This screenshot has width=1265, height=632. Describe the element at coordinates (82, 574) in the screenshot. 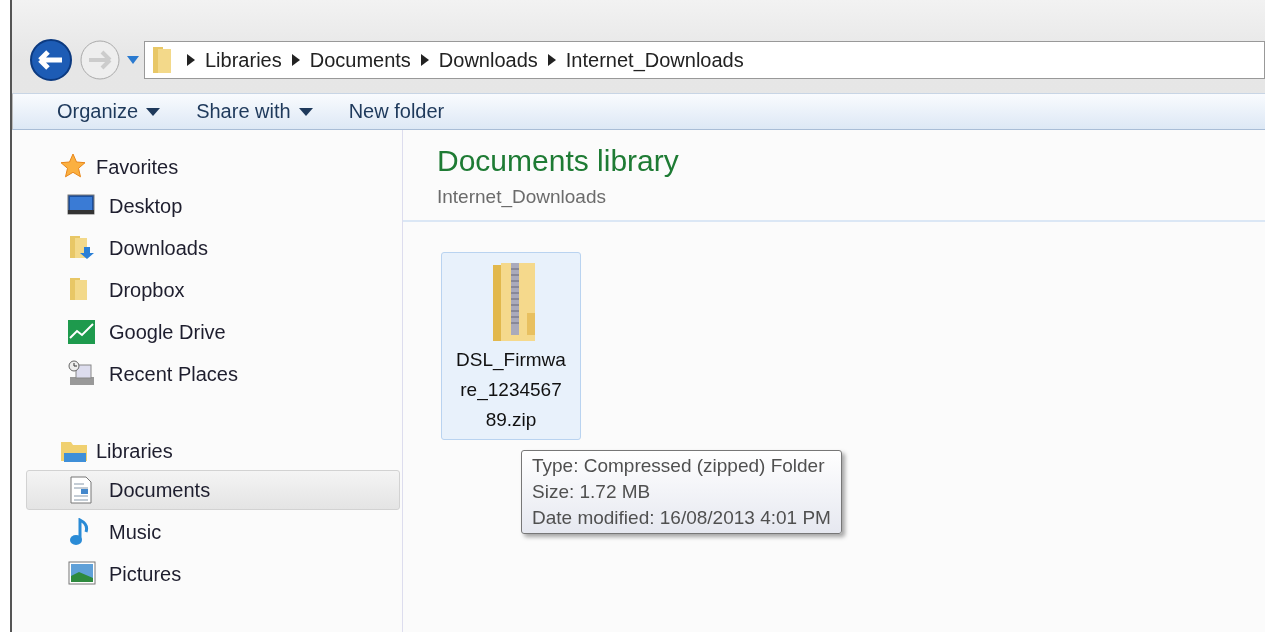

I see `picture-icon` at that location.